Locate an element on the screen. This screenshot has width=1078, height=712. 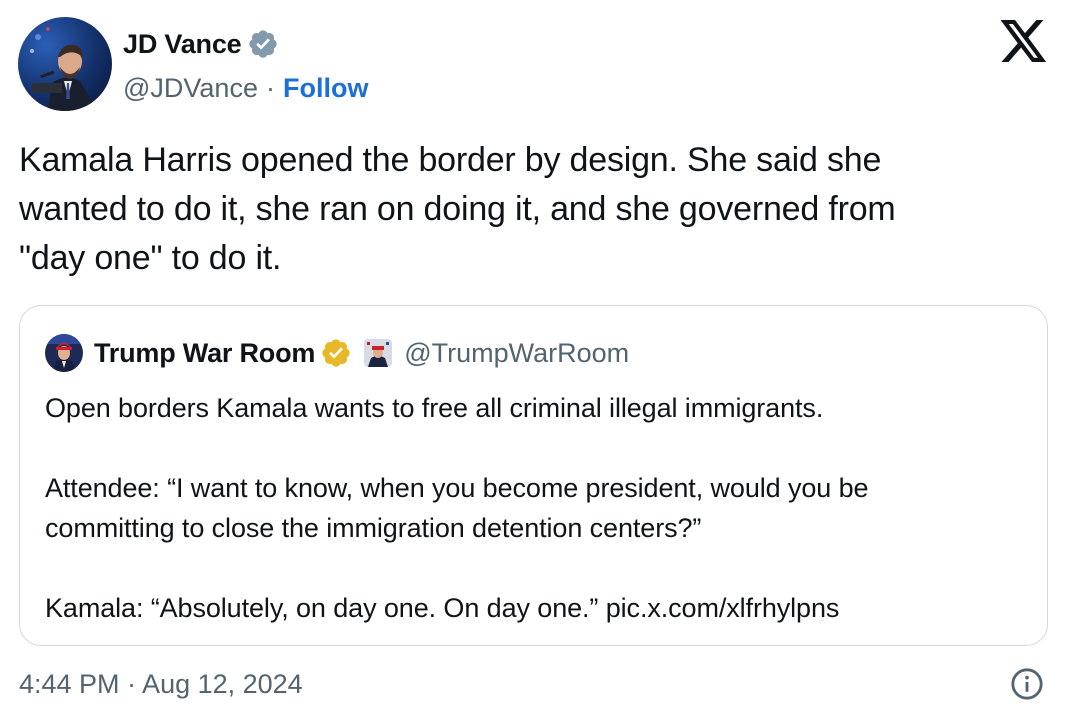
info-icon is located at coordinates (1027, 684).